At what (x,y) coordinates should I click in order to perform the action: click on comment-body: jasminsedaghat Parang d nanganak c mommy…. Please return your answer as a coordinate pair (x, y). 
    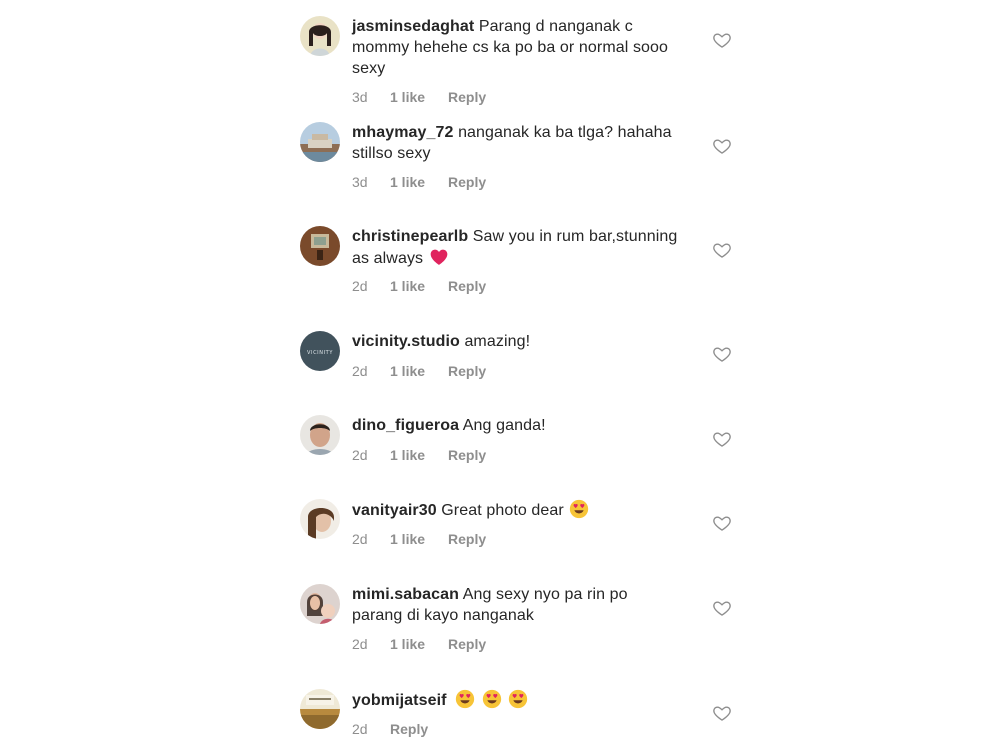
    Looking at the image, I should click on (517, 47).